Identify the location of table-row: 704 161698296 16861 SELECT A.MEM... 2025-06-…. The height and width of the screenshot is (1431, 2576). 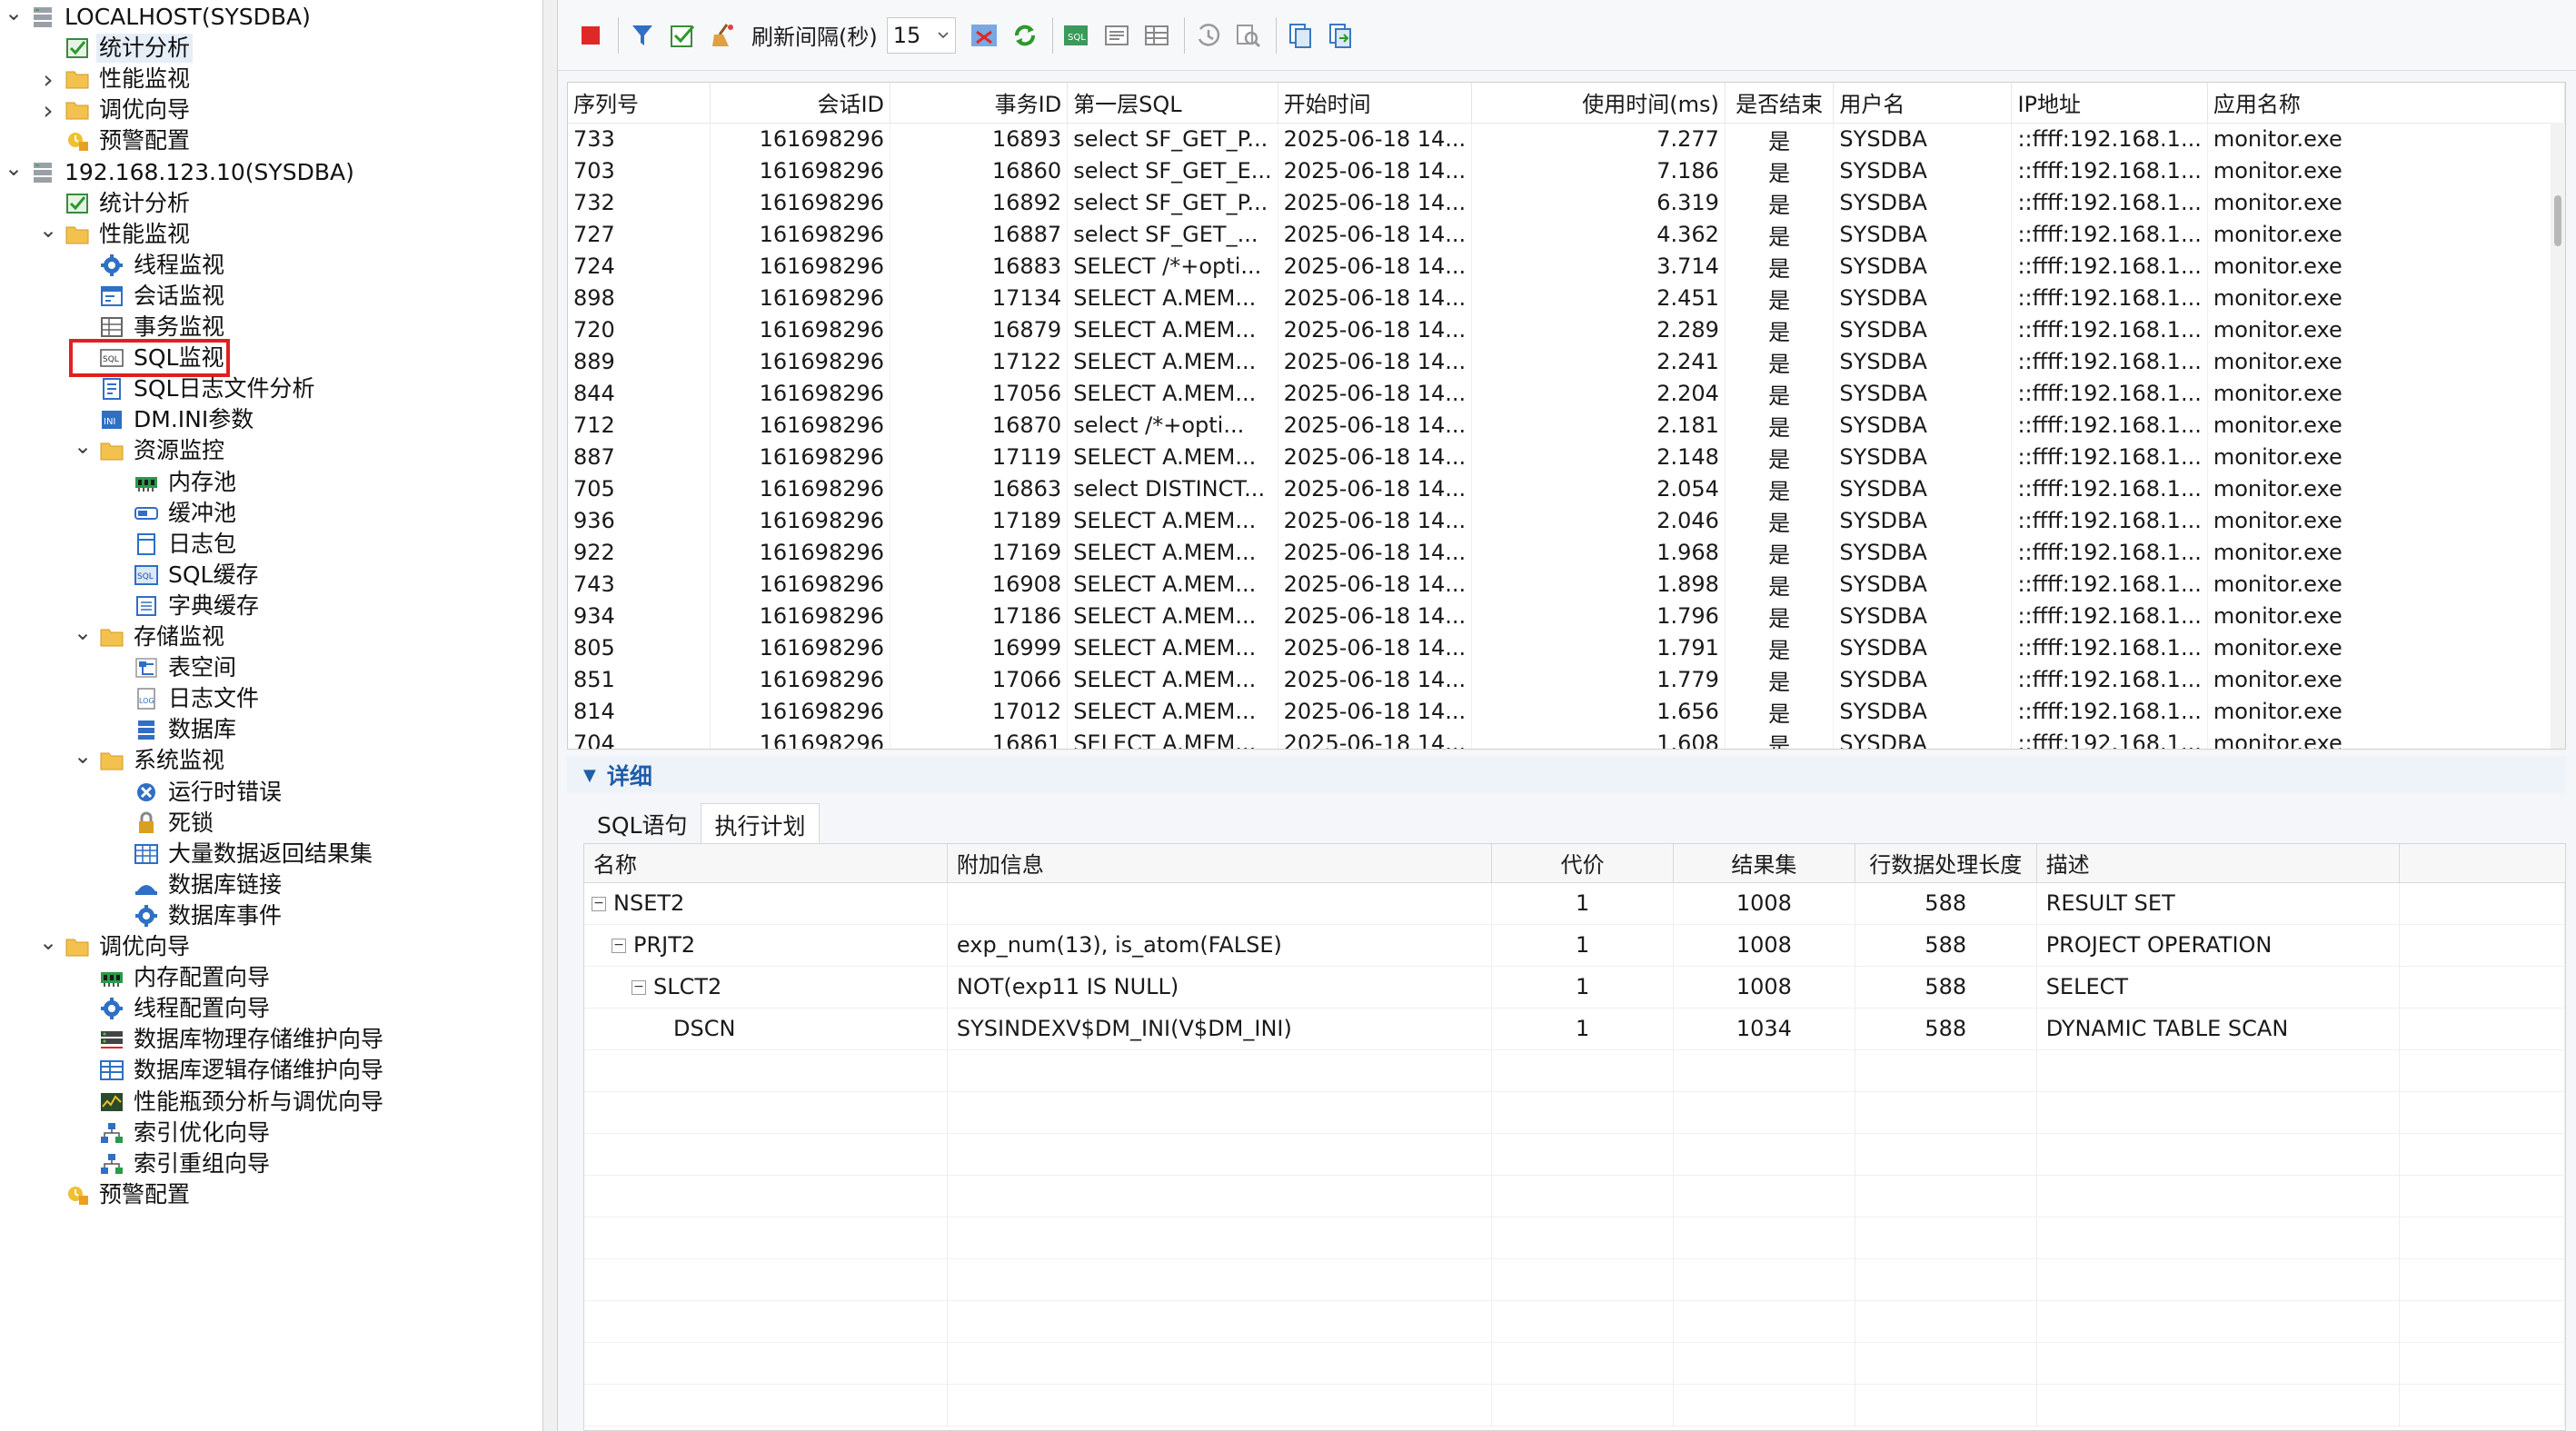
(1566, 738).